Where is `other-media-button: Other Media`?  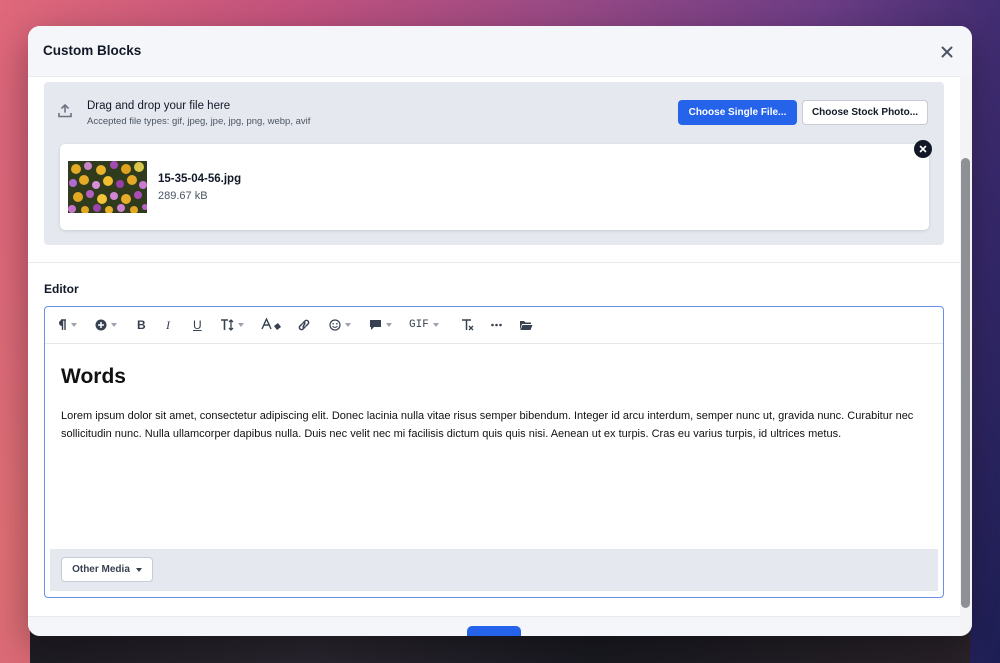
other-media-button: Other Media is located at coordinates (107, 569).